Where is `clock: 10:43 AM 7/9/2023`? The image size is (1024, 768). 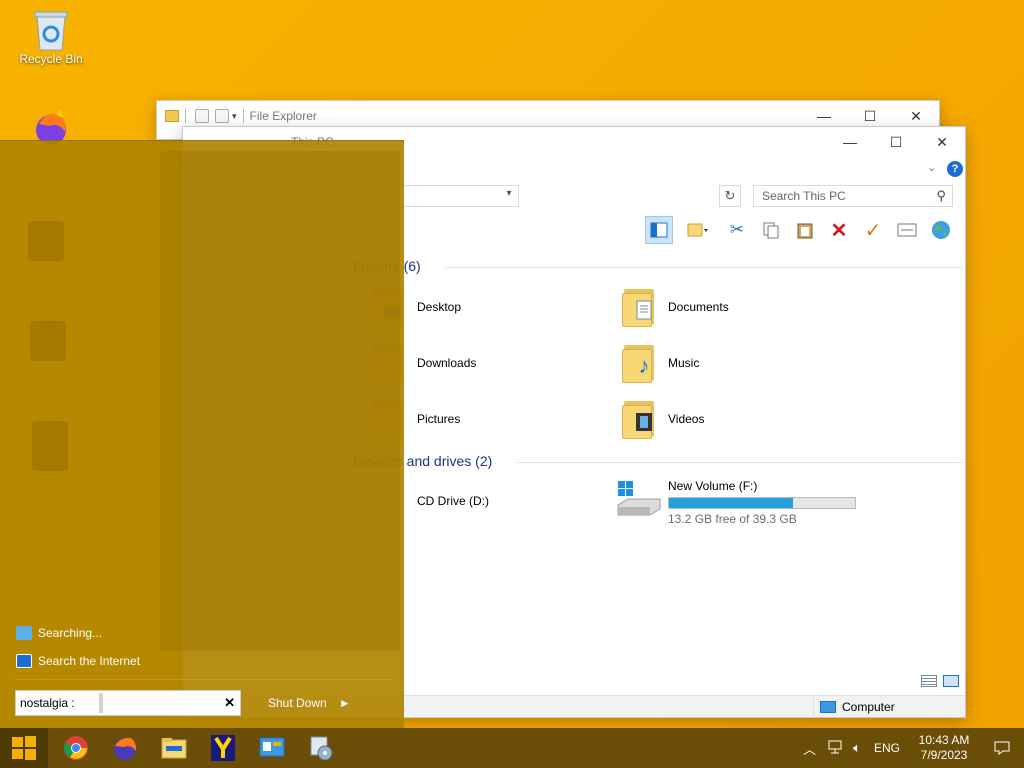 clock: 10:43 AM 7/9/2023 is located at coordinates (944, 748).